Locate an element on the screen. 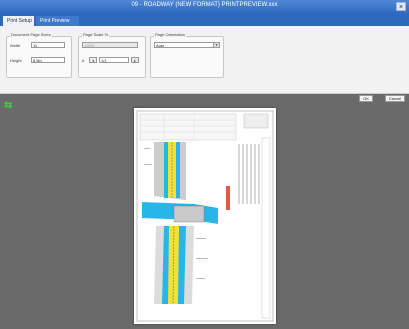 This screenshot has height=329, width=409. tab-bar: Print Setup Print Preview is located at coordinates (204, 20).